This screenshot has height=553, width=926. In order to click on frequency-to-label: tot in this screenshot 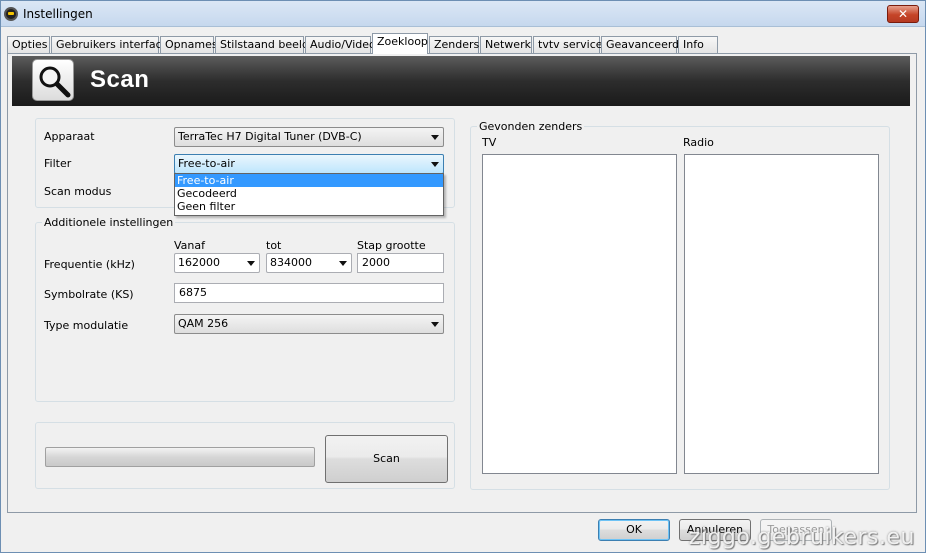, I will do `click(274, 245)`.